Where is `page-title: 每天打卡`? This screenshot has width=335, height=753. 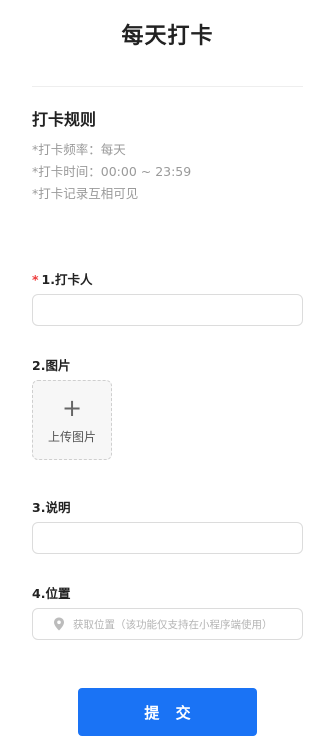 page-title: 每天打卡 is located at coordinates (167, 36).